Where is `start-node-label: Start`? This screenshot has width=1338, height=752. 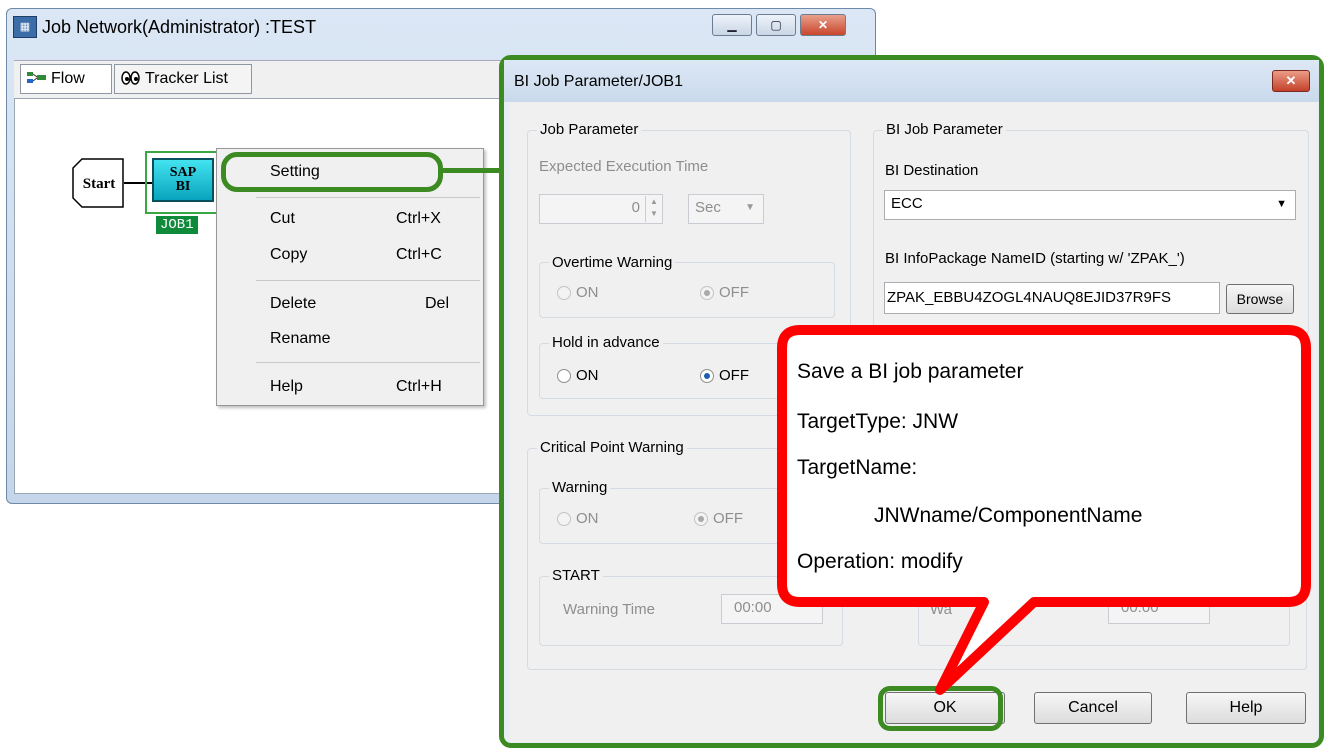 start-node-label: Start is located at coordinates (99, 184).